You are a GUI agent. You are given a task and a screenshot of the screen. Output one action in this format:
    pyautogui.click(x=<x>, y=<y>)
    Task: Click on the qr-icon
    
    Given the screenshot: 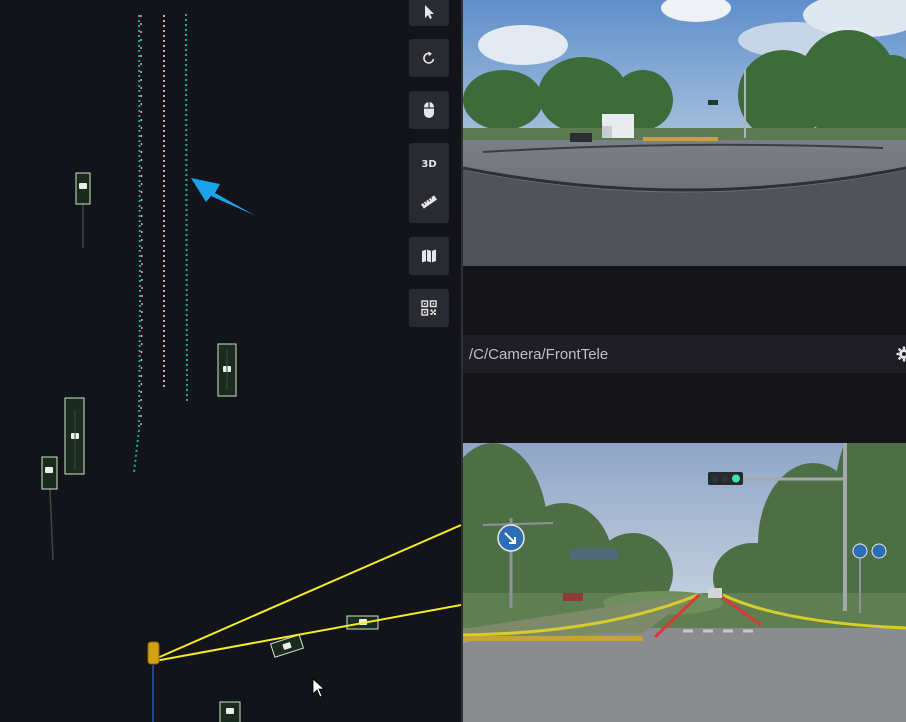 What is the action you would take?
    pyautogui.click(x=429, y=308)
    